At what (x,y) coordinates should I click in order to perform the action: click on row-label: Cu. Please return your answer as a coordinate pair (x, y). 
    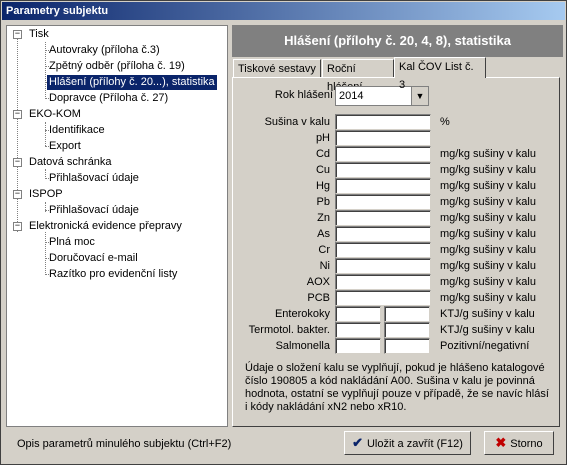
    Looking at the image, I should click on (322, 170).